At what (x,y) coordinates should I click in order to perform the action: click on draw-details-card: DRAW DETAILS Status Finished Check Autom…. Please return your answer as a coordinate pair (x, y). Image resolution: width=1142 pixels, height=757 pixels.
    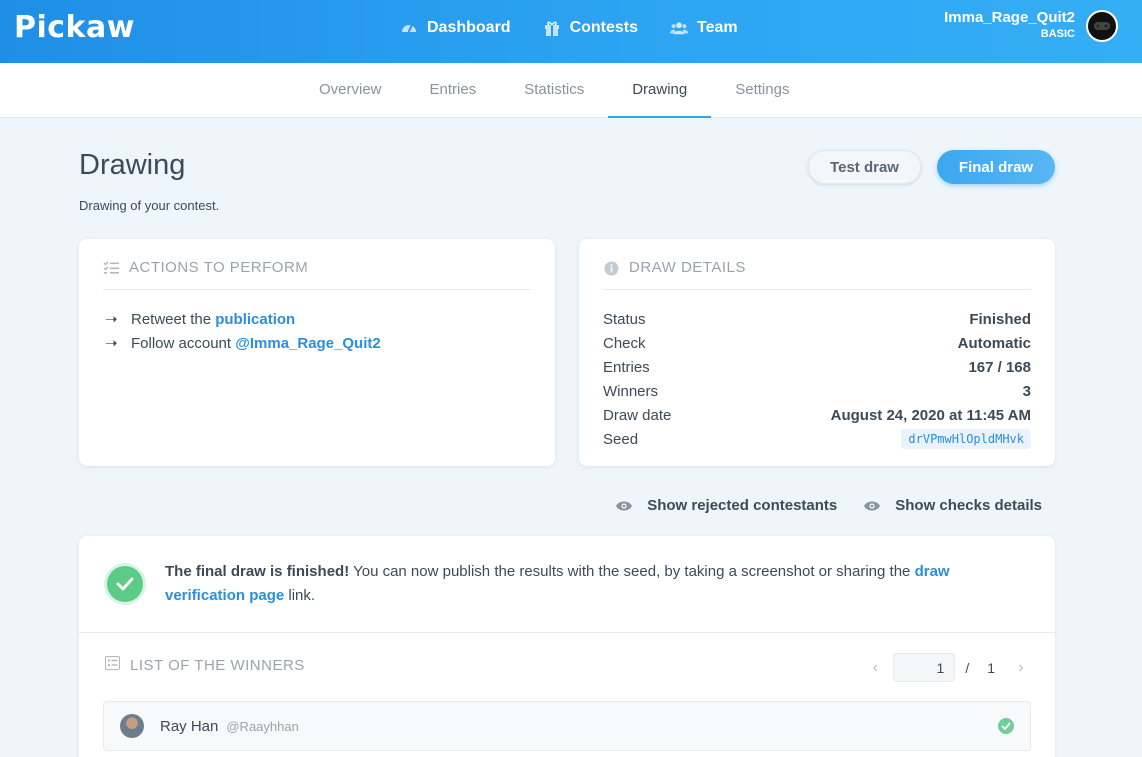
    Looking at the image, I should click on (817, 352).